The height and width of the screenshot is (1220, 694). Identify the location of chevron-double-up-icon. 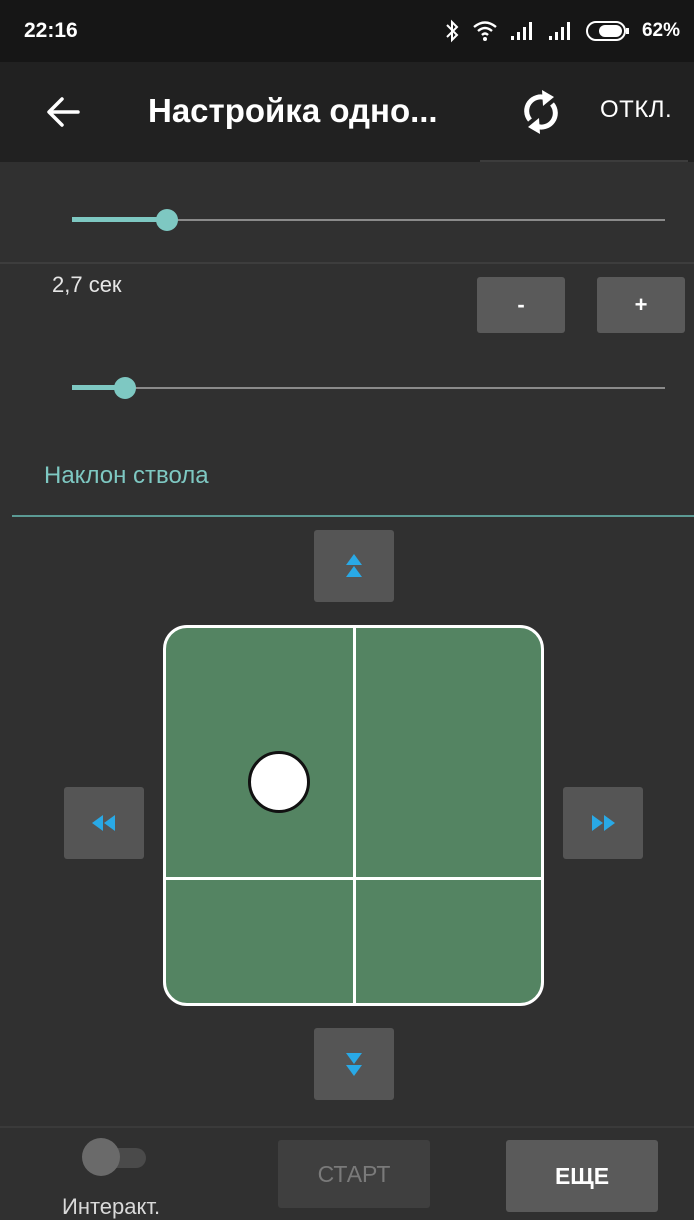
(354, 565).